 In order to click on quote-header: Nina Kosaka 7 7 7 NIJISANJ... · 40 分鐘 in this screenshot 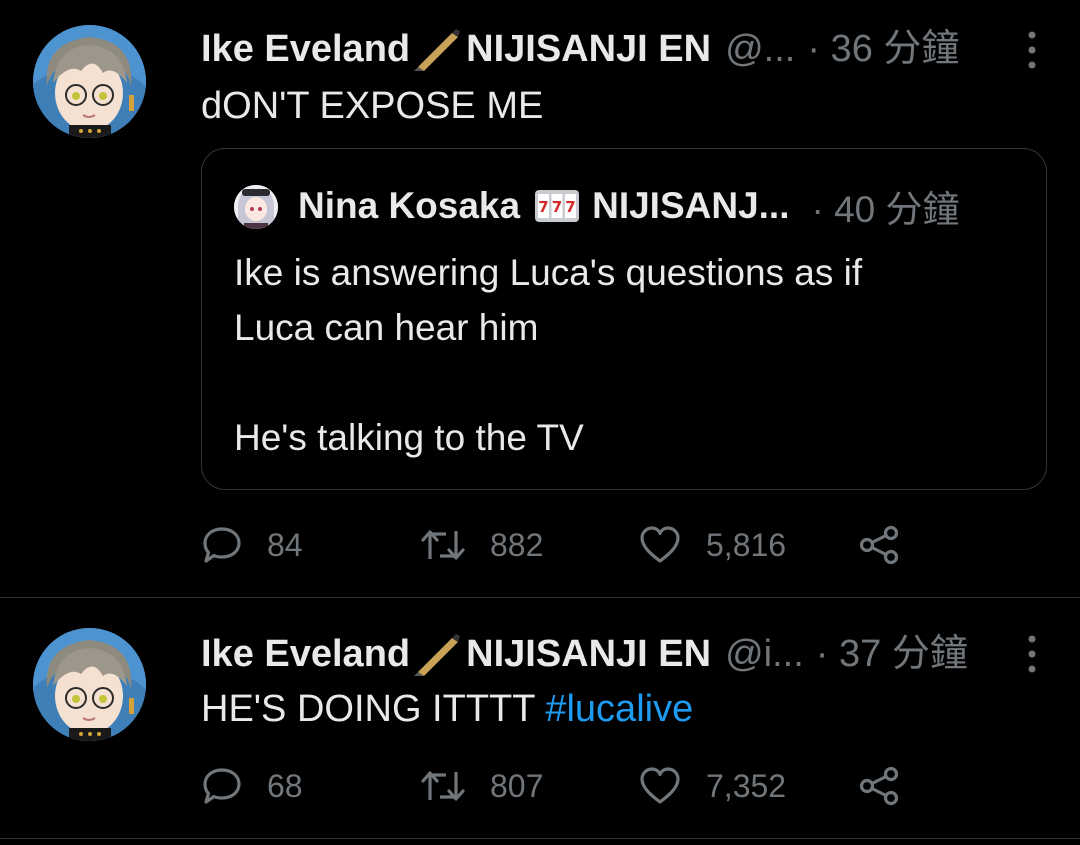, I will do `click(657, 206)`.